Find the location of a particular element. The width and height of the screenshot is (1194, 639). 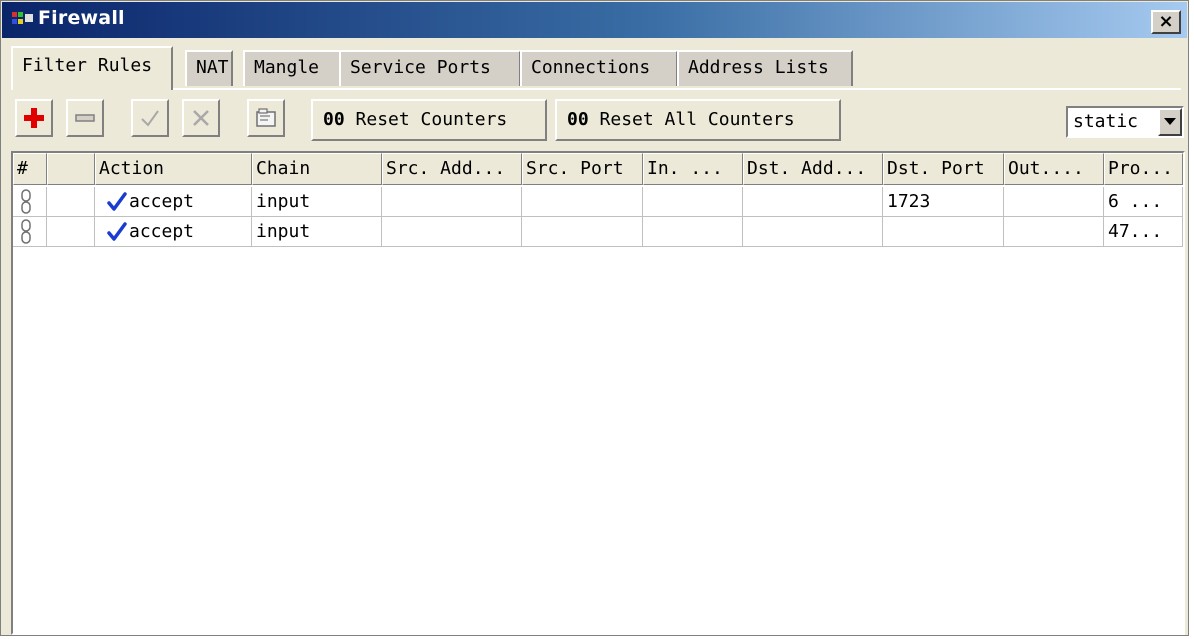

chevron-down-icon is located at coordinates (1170, 121).